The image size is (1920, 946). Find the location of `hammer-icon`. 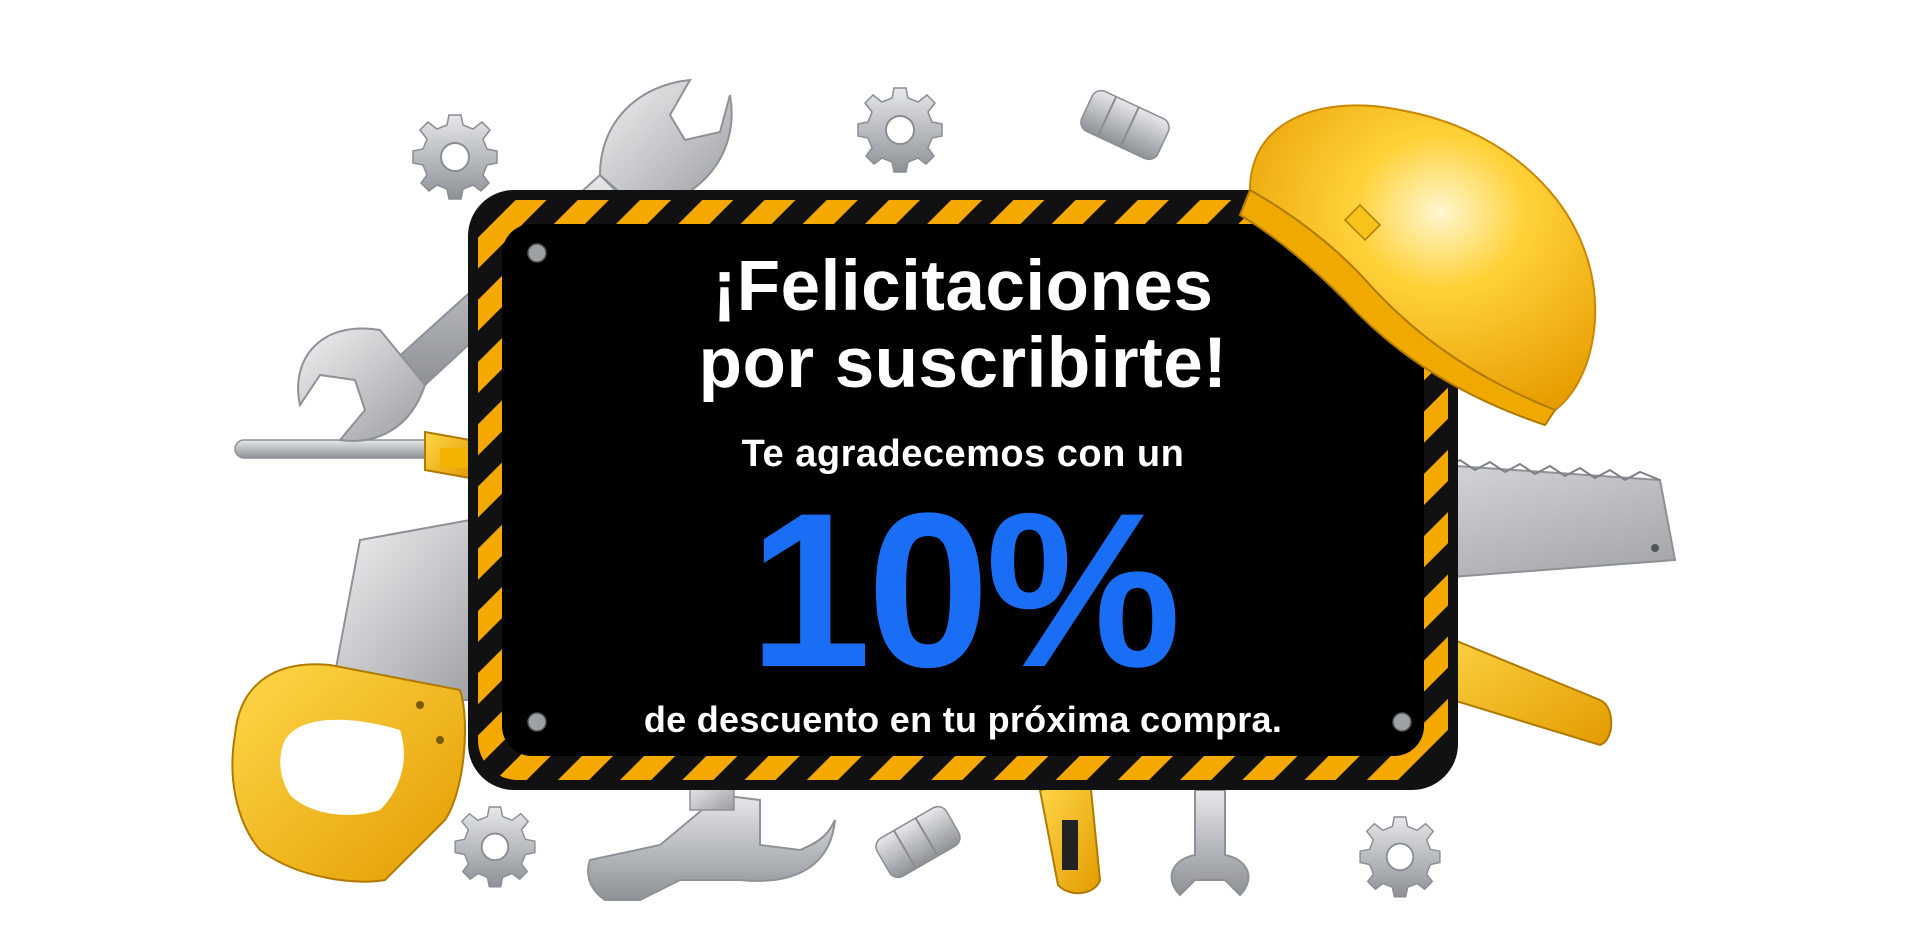

hammer-icon is located at coordinates (711, 840).